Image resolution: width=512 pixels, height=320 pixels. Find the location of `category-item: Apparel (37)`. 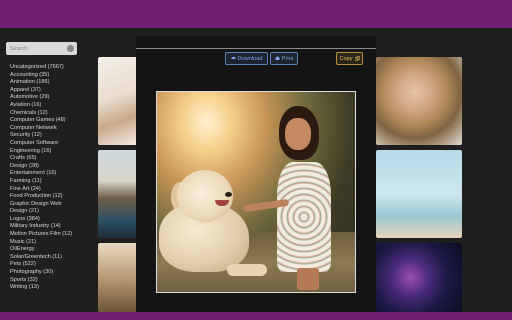

category-item: Apparel (37) is located at coordinates (52, 91).